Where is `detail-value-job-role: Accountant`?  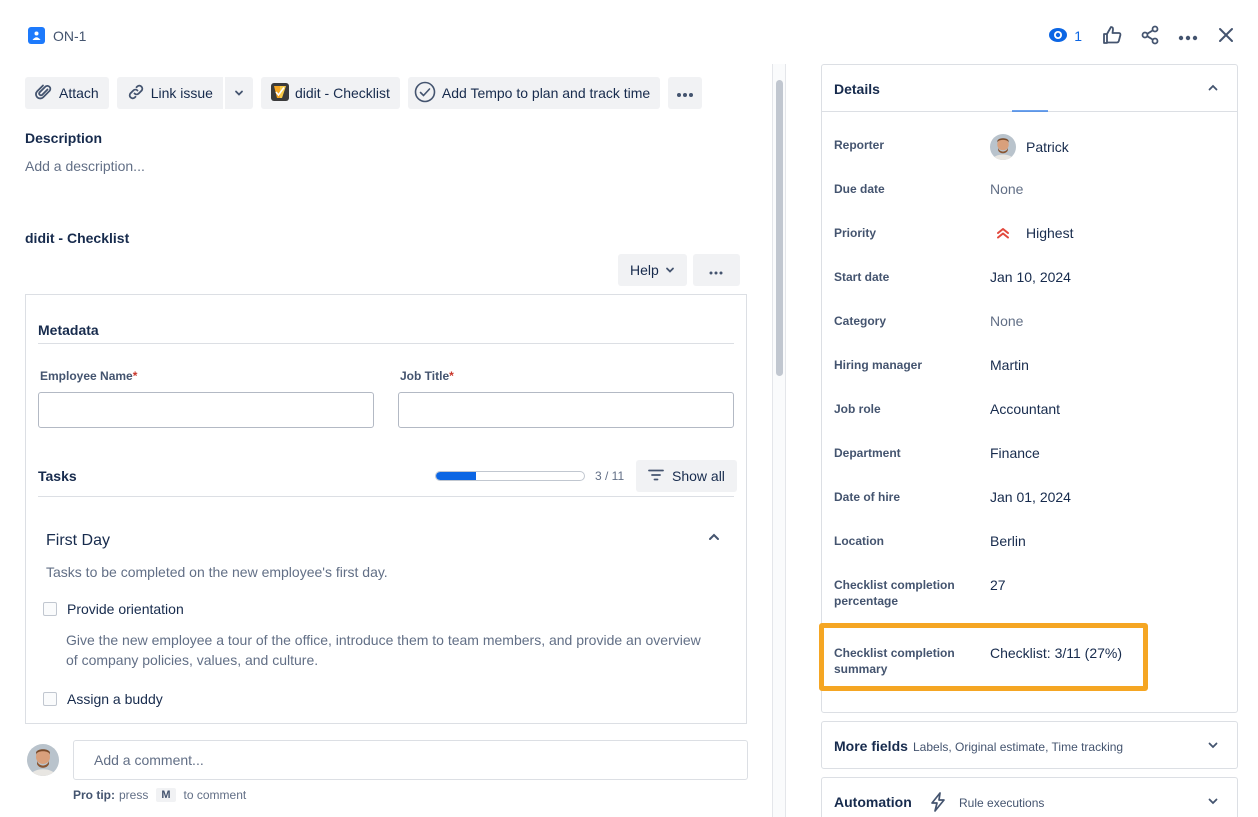
detail-value-job-role: Accountant is located at coordinates (1025, 409).